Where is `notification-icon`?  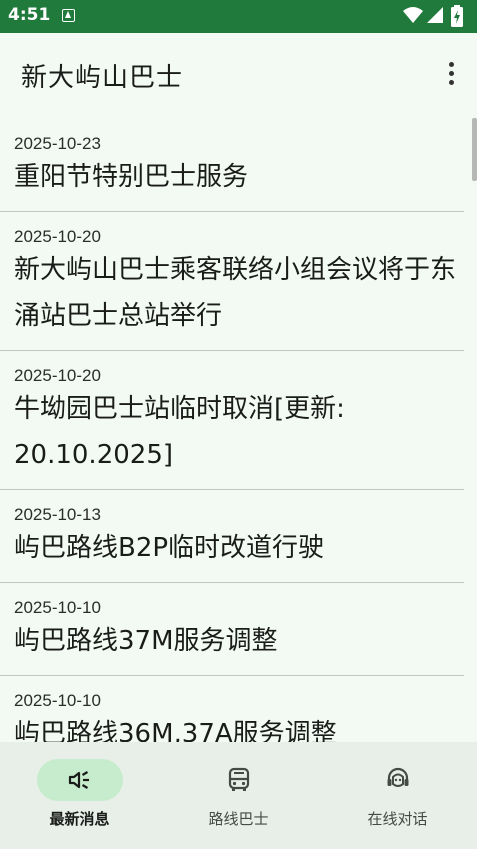 notification-icon is located at coordinates (68, 15).